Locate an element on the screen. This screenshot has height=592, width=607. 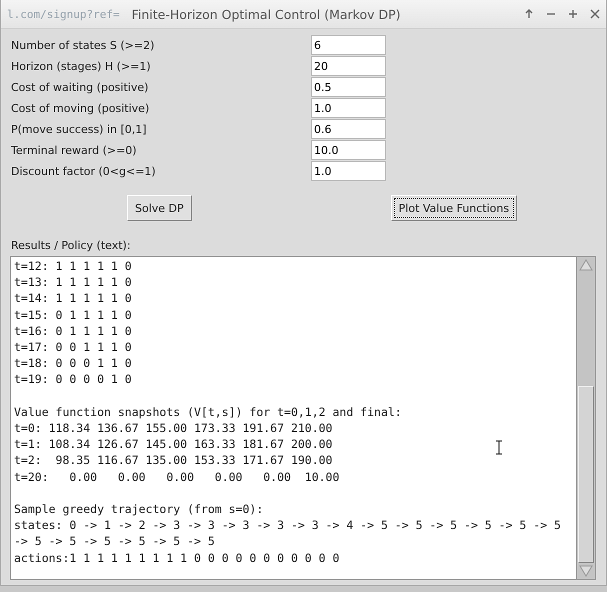
output-line: Value function snapshots (V[t,s]) for t=0,1,2 and final: is located at coordinates (208, 412).